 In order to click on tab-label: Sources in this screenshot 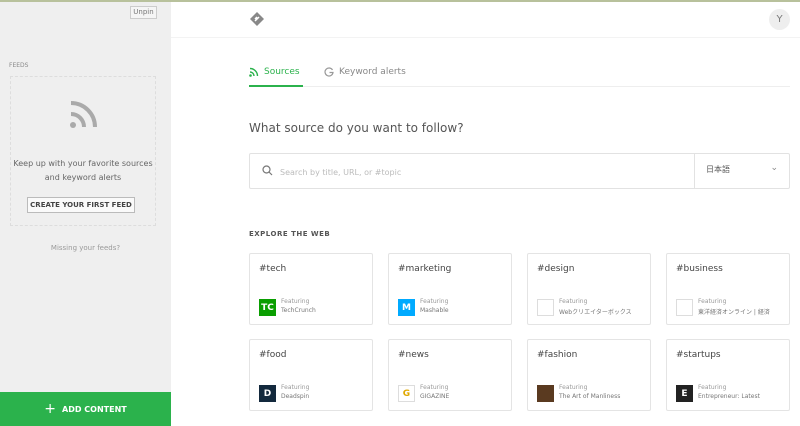, I will do `click(282, 72)`.